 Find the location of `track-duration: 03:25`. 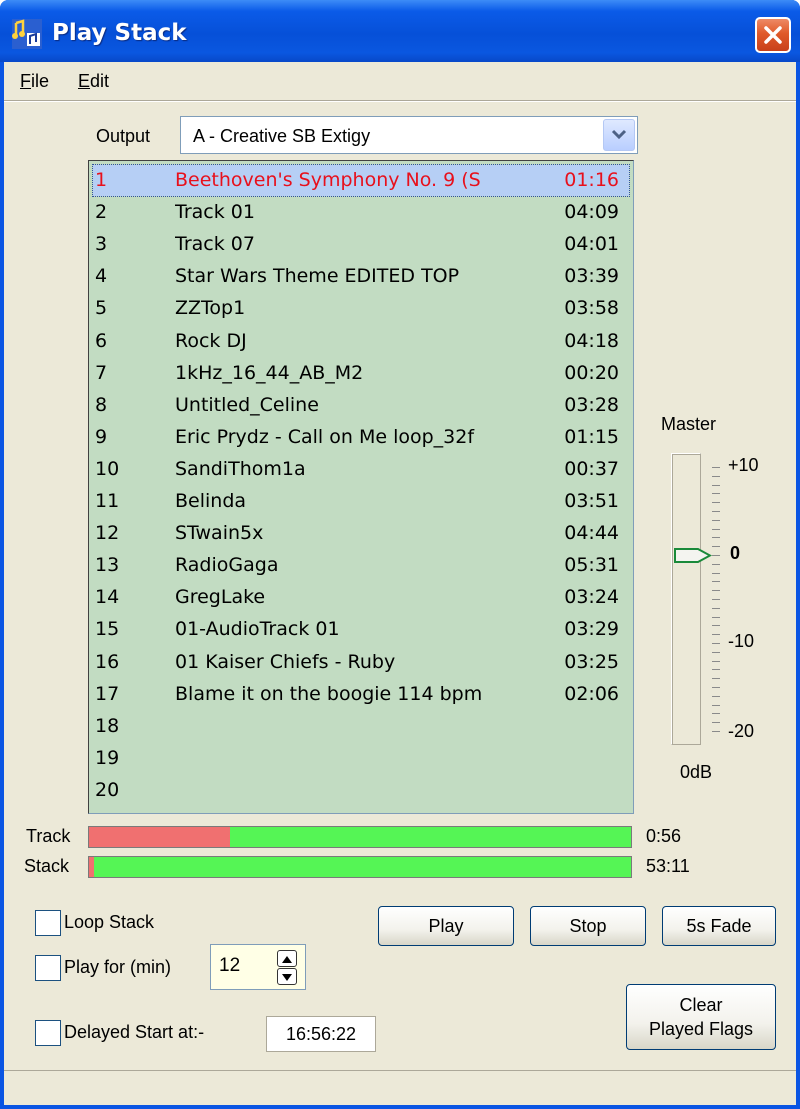

track-duration: 03:25 is located at coordinates (591, 661).